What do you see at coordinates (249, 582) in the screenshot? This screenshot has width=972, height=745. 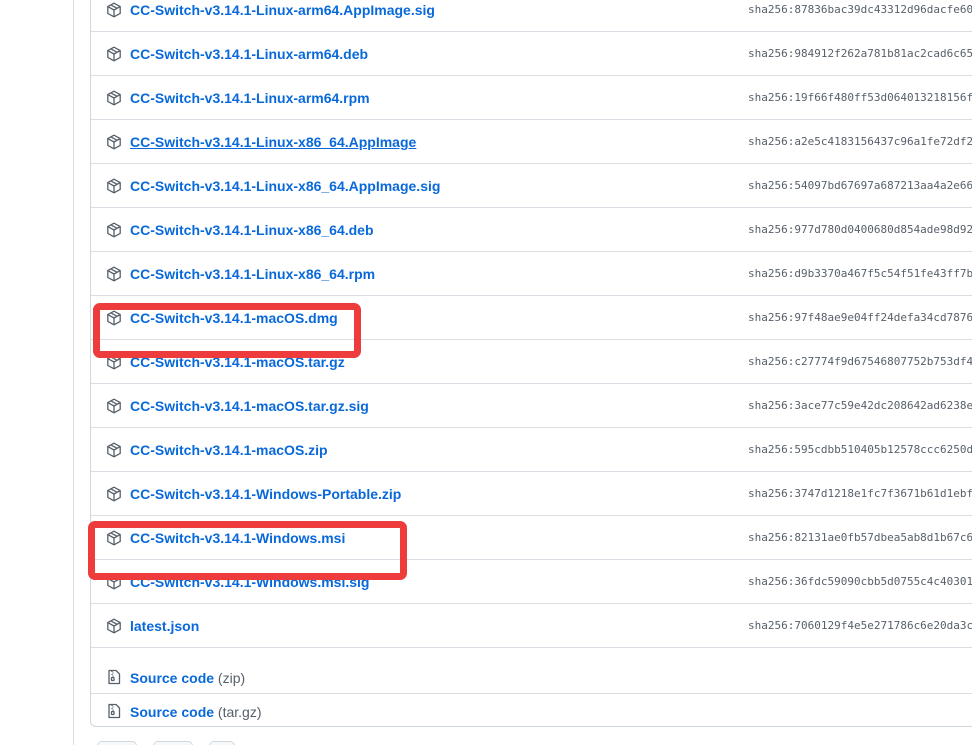 I see `asset-download-link: CC-Switch-v3.14.1-Windows.msi.sig` at bounding box center [249, 582].